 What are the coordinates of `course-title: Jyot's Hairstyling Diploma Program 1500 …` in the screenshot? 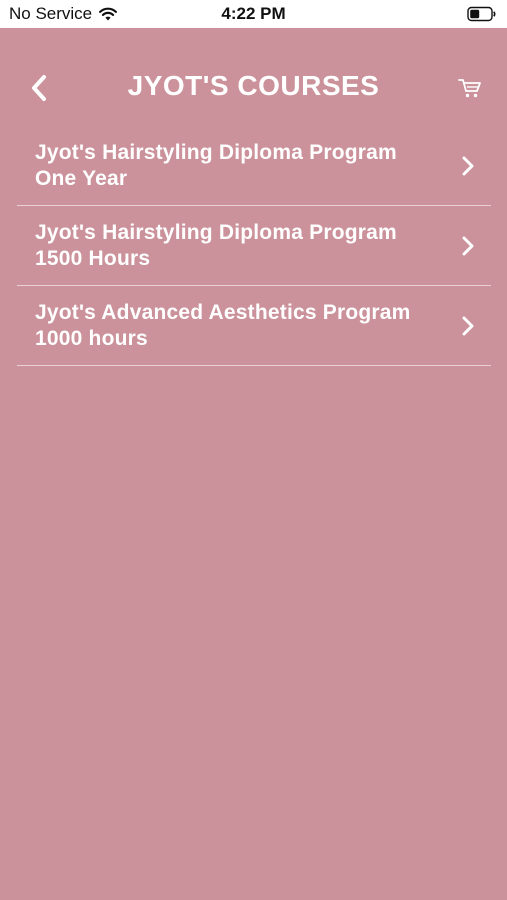 It's located at (216, 245).